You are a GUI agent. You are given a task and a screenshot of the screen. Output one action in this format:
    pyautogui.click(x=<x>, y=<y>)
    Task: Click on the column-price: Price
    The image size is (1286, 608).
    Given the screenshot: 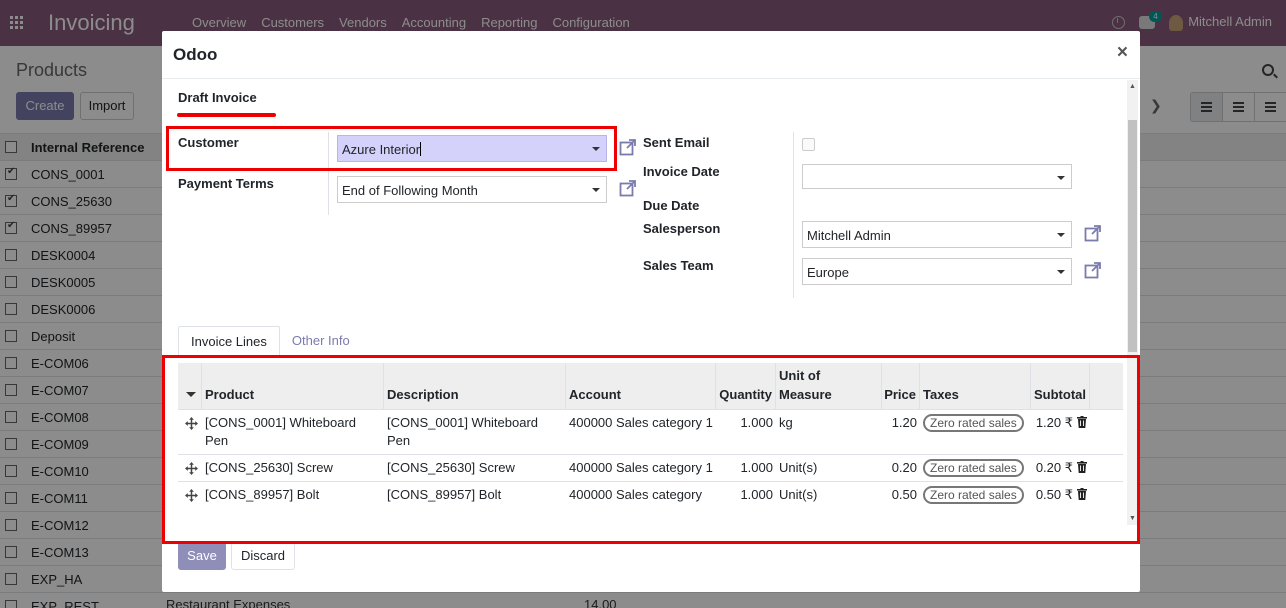 What is the action you would take?
    pyautogui.click(x=901, y=386)
    